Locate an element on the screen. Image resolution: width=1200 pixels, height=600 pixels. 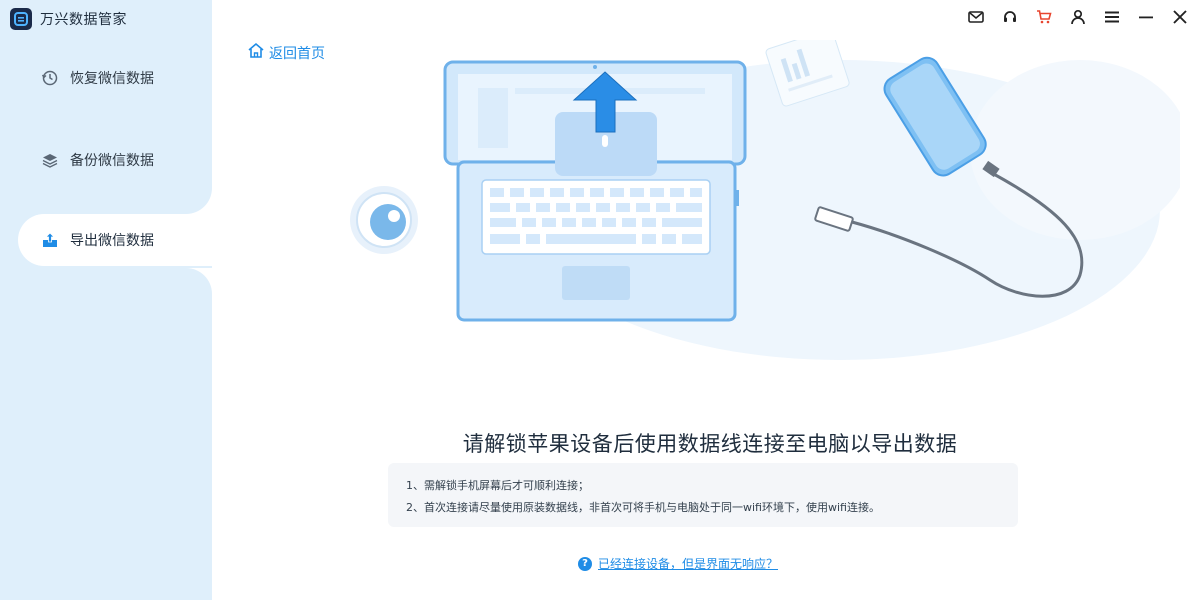
sidebar-item-label: 恢复微信数据 is located at coordinates (112, 79).